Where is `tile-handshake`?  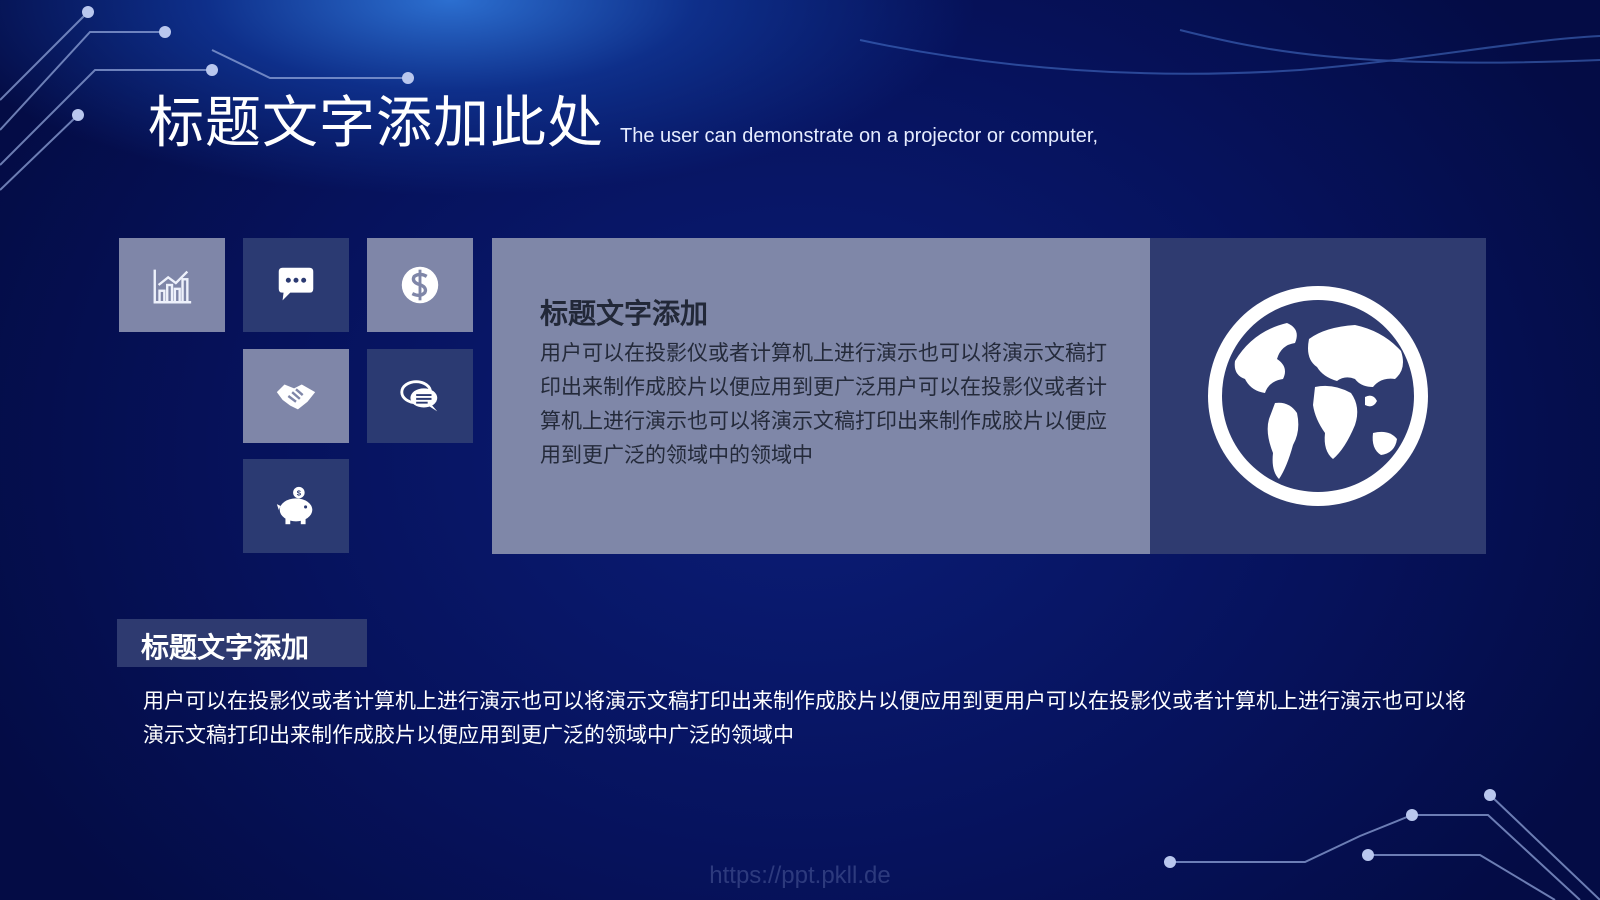
tile-handshake is located at coordinates (296, 396).